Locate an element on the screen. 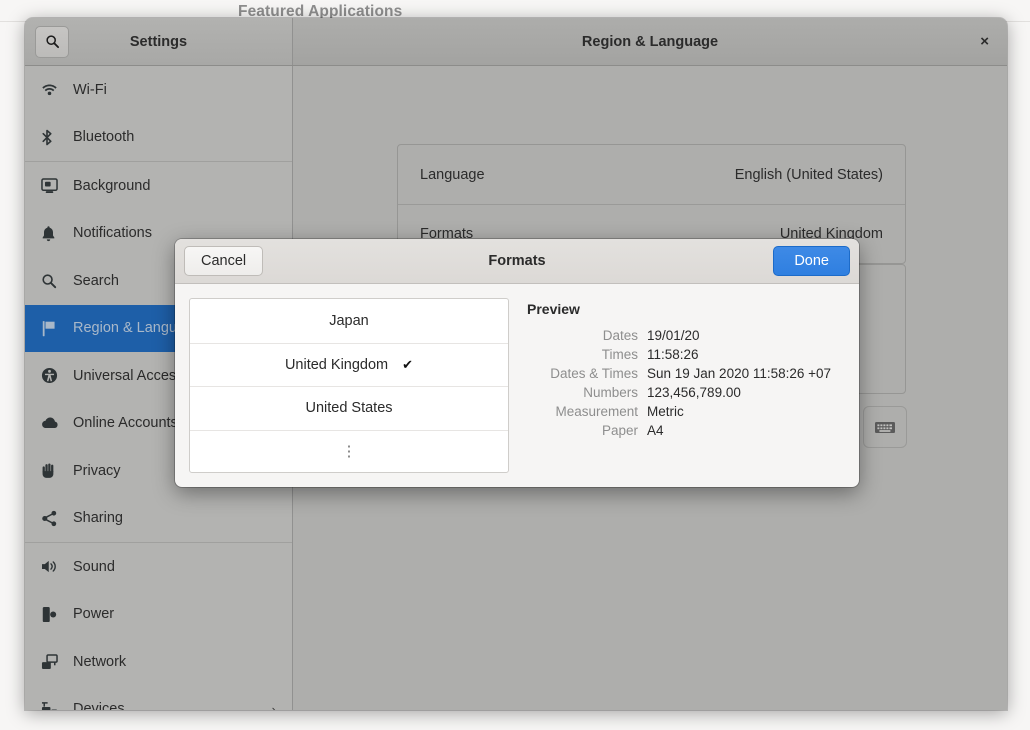  sidebar-item-label: Notifications is located at coordinates (112, 233).